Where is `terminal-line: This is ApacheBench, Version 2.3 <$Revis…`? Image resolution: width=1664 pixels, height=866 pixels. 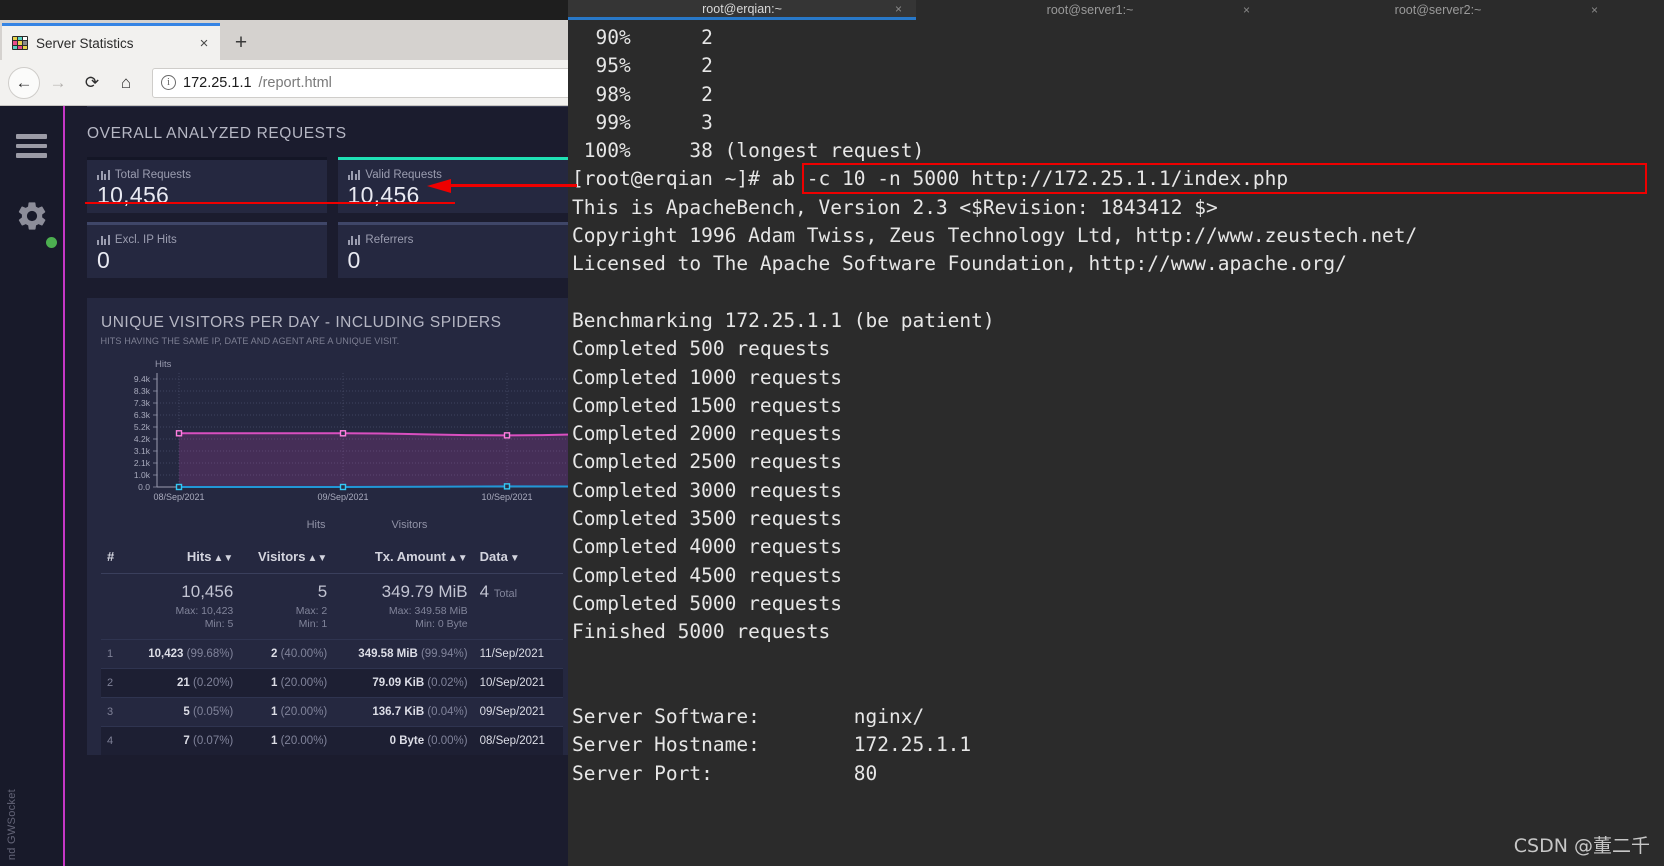 terminal-line: This is ApacheBench, Version 2.3 <$Revis… is located at coordinates (895, 207).